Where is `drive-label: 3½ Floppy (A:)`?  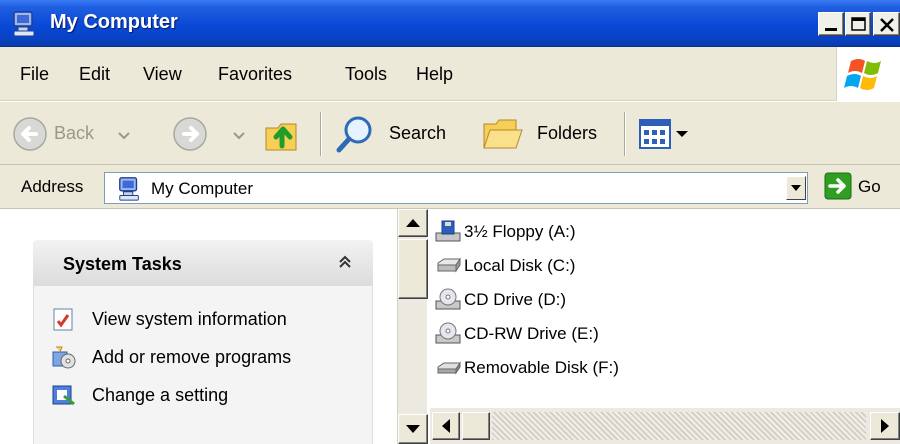
drive-label: 3½ Floppy (A:) is located at coordinates (520, 231).